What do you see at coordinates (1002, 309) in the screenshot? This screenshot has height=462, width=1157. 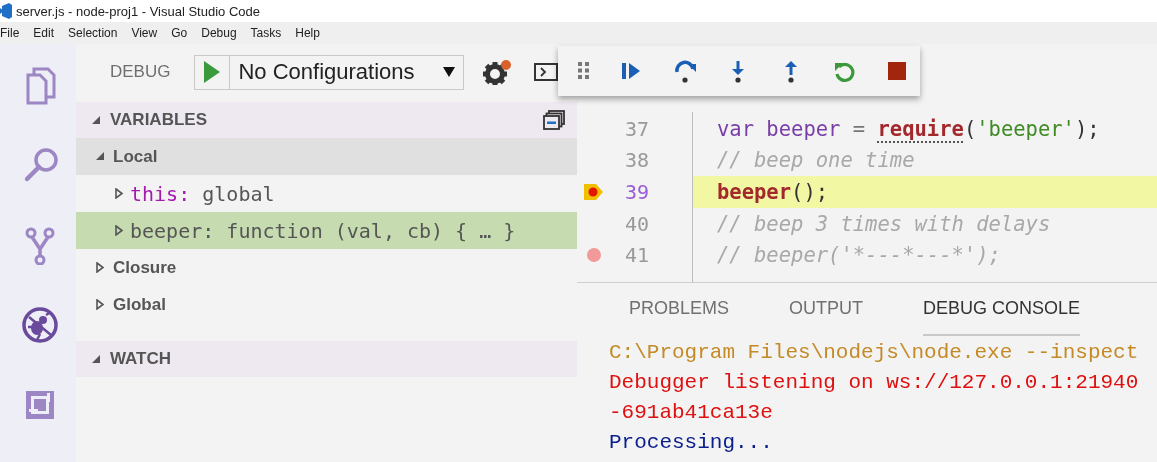 I see `panel-tab: DEBUG CONSOLE` at bounding box center [1002, 309].